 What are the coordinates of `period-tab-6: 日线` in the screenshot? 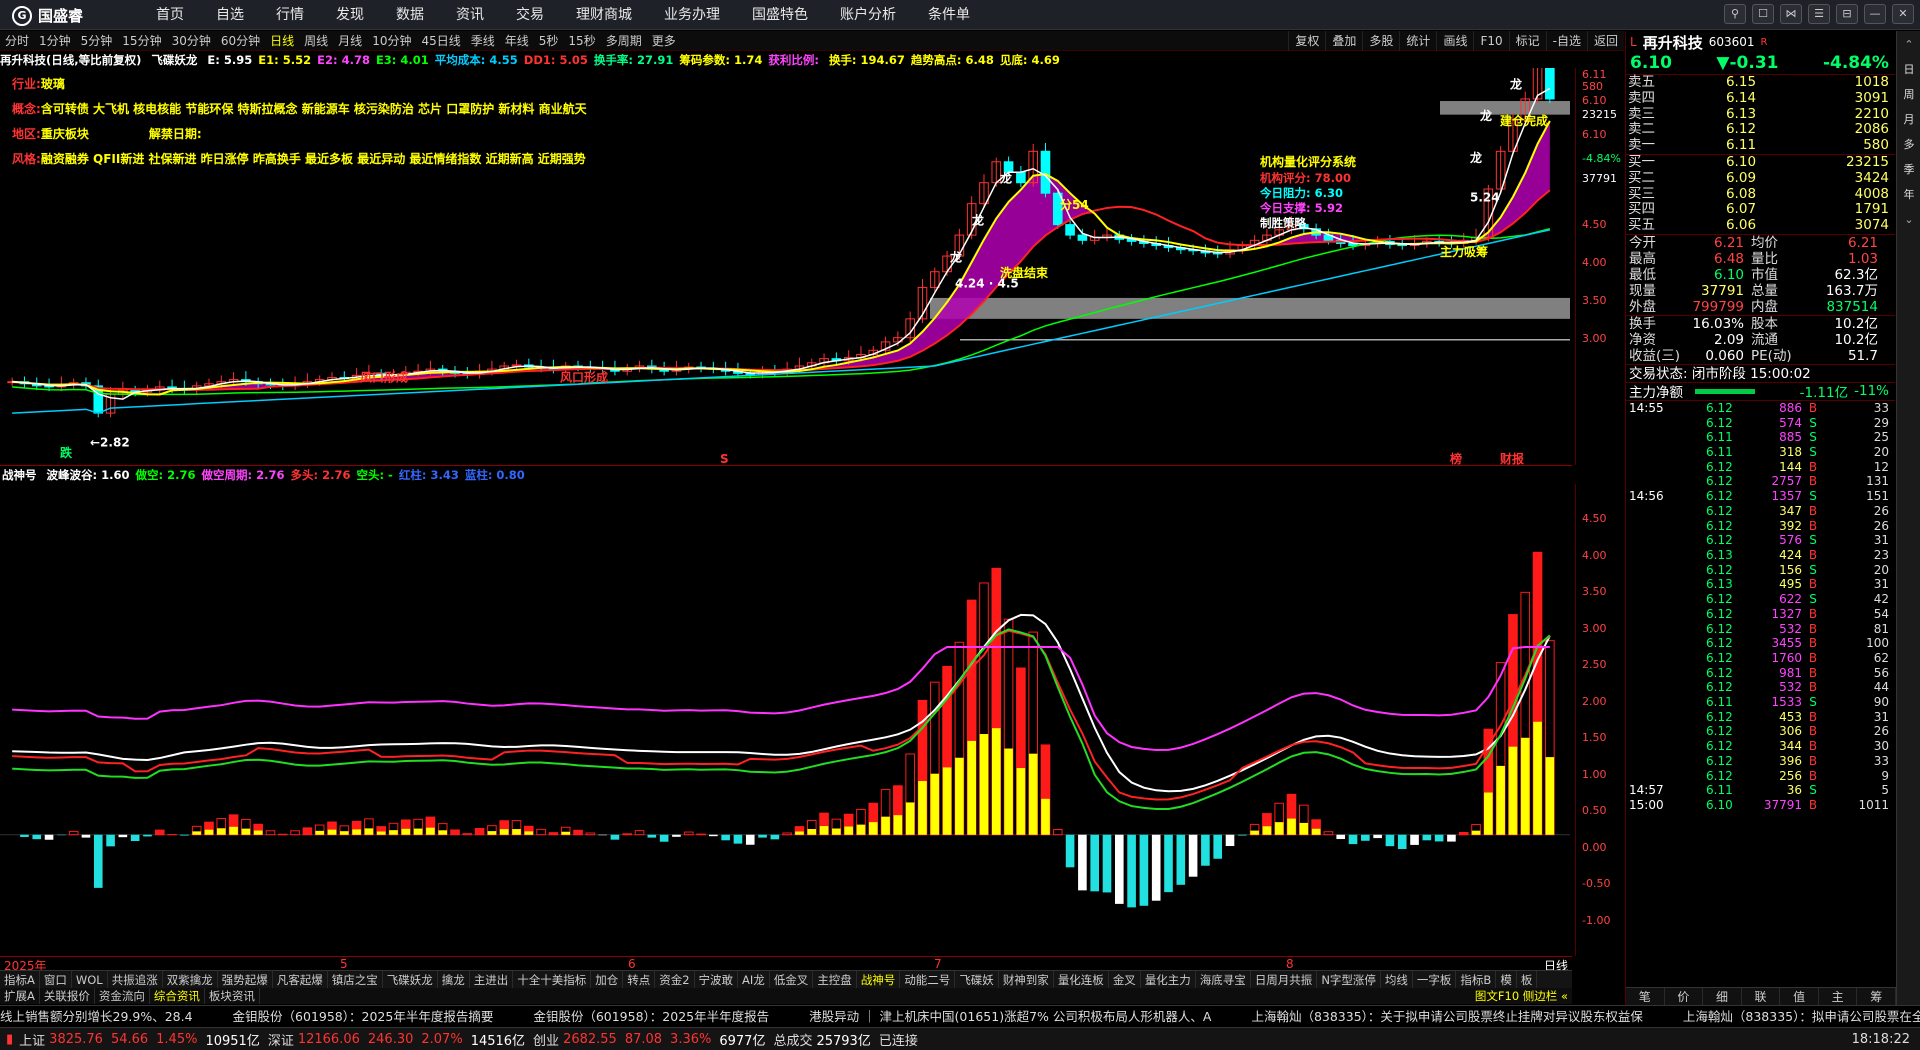 It's located at (282, 41).